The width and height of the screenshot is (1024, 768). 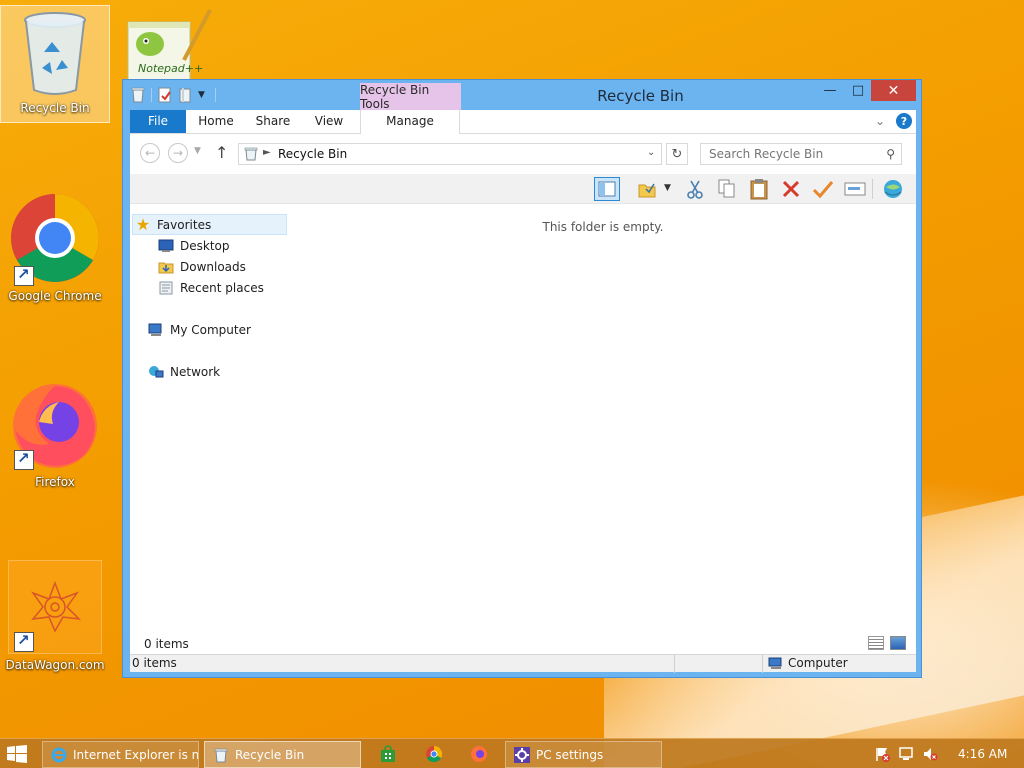 I want to click on customize-qat-chevron-icon: ▼, so click(x=201, y=95).